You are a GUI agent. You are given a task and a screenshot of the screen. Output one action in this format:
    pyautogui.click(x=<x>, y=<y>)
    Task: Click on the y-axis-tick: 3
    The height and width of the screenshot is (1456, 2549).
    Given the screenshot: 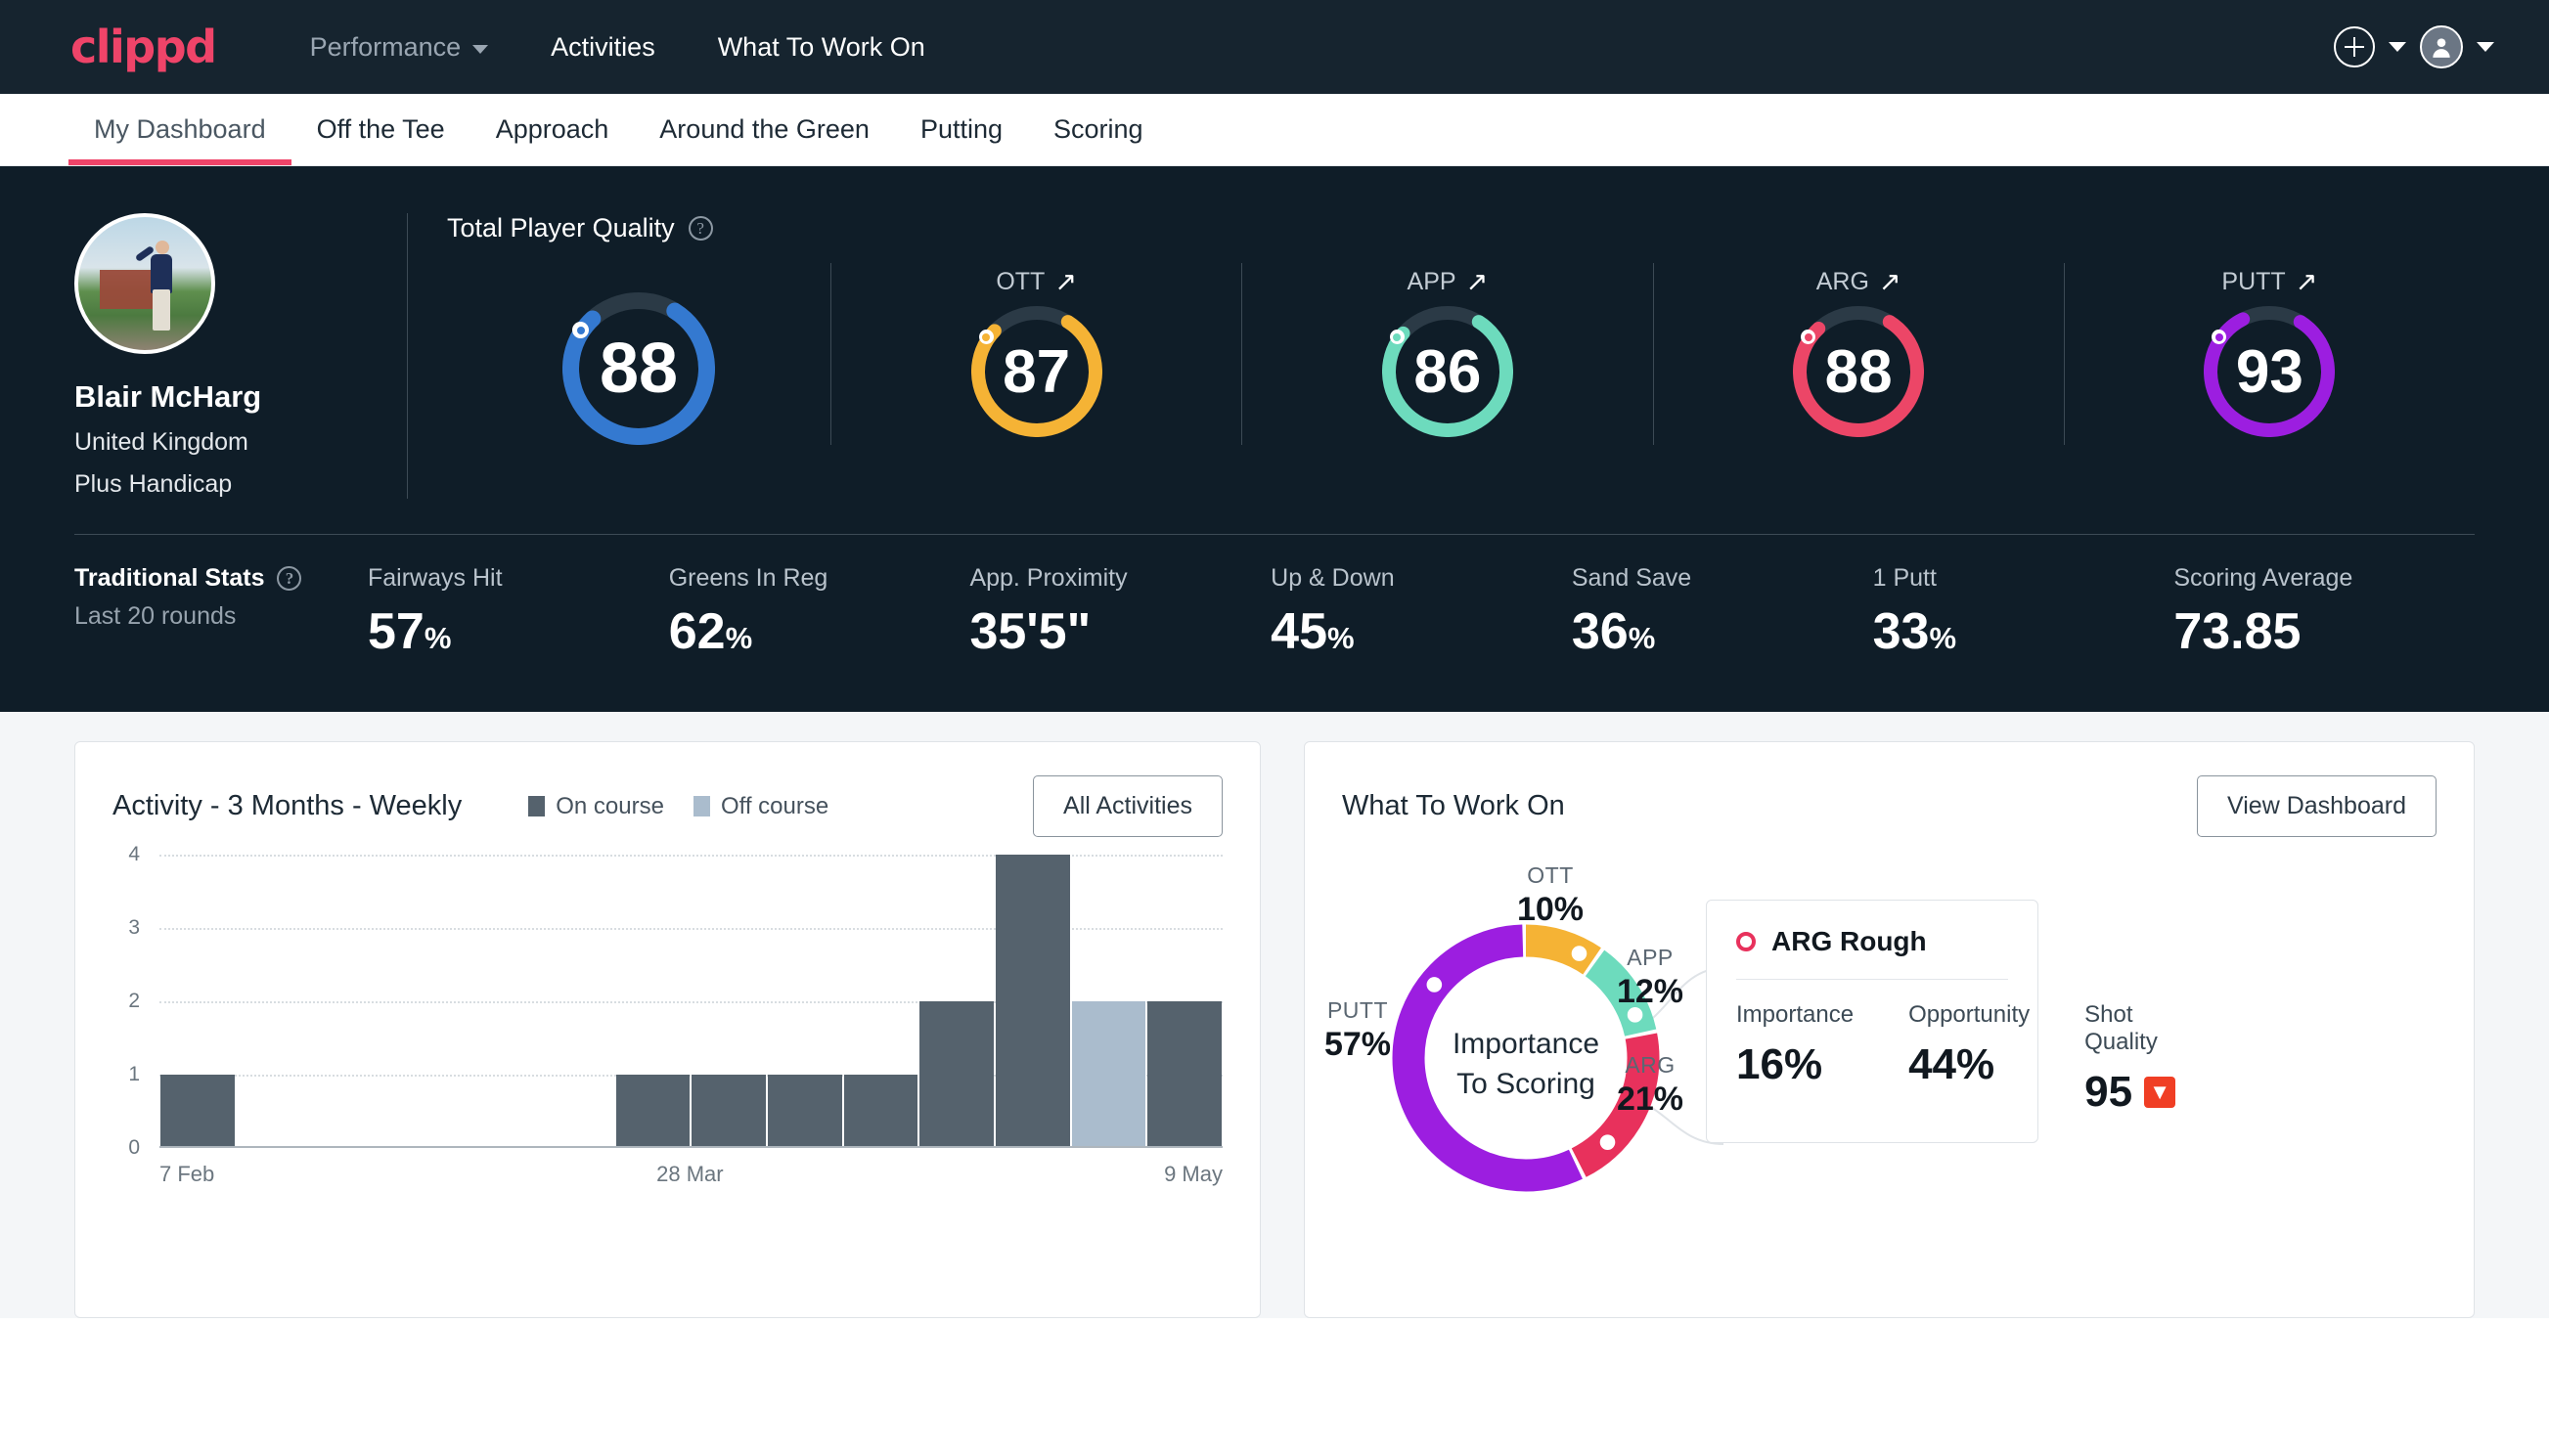 What is the action you would take?
    pyautogui.click(x=134, y=927)
    